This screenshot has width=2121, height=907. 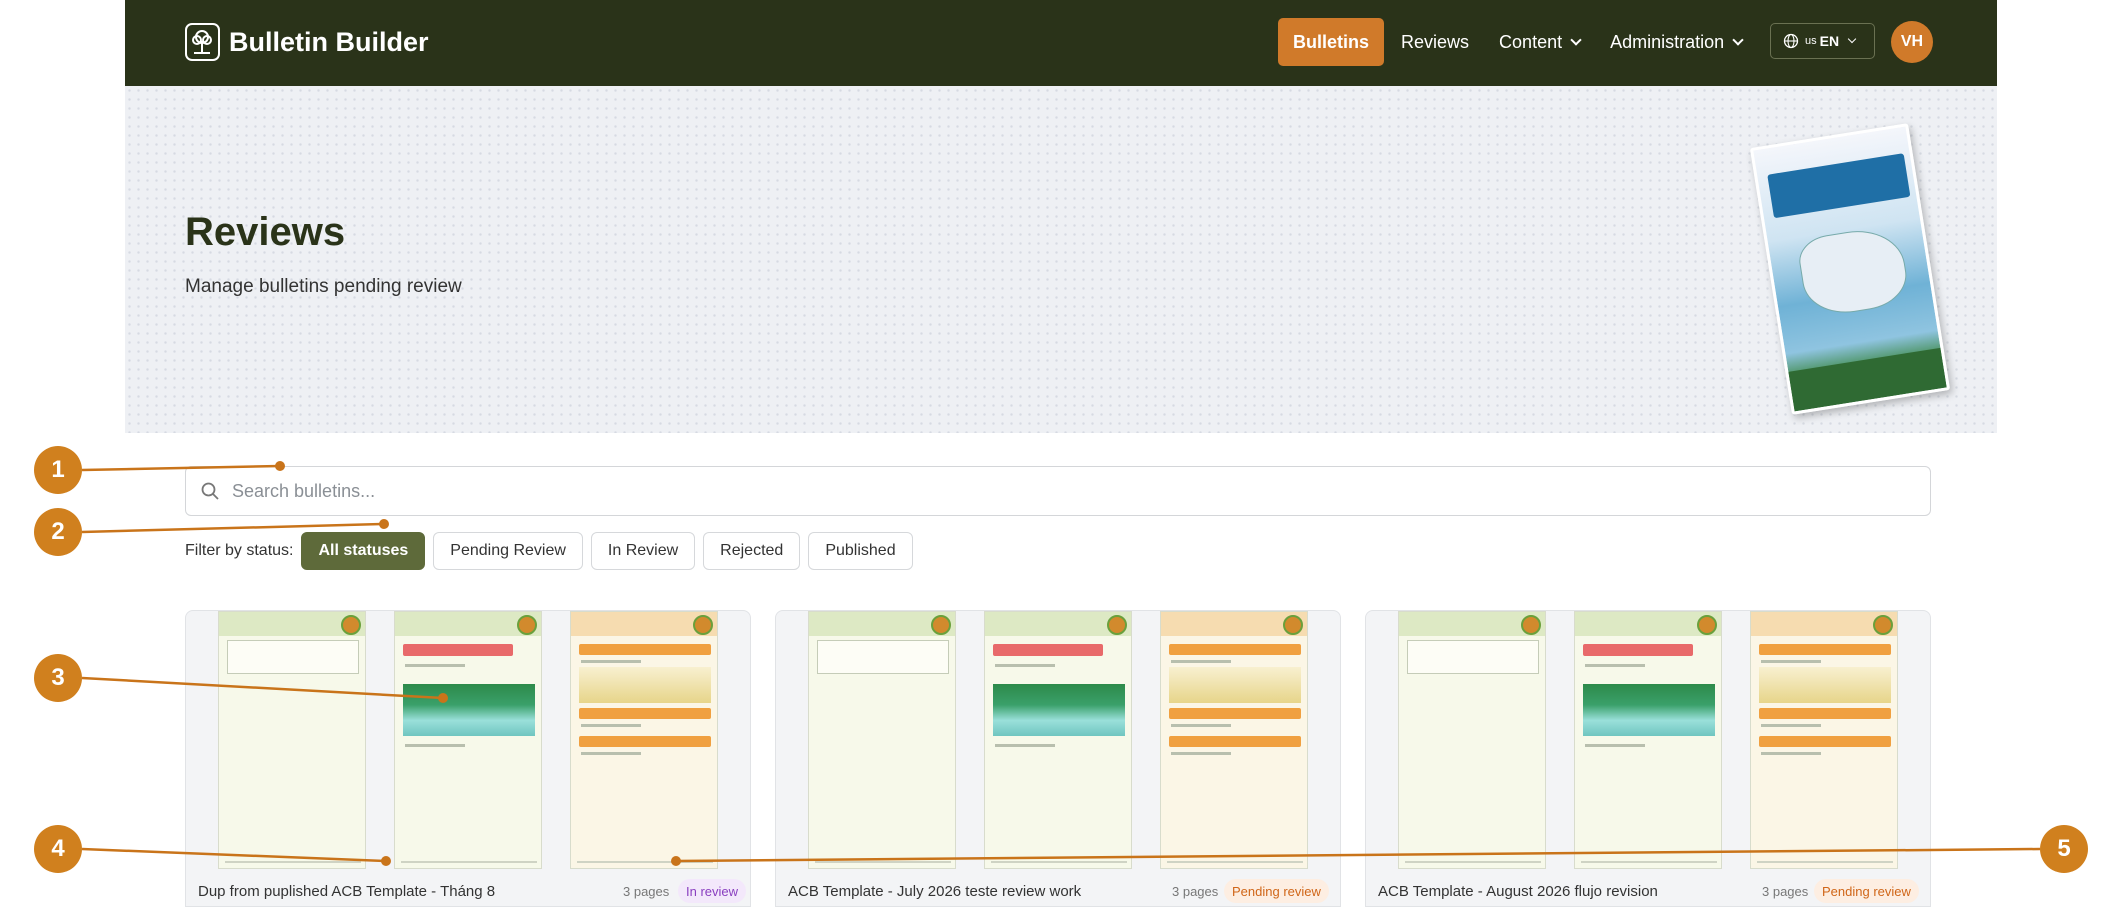 I want to click on callout-badge: 5, so click(x=2064, y=849).